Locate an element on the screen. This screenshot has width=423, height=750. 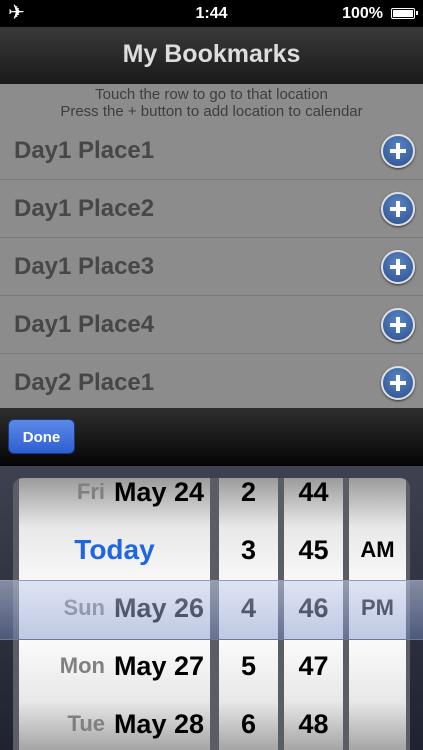
weekday-label: Tue is located at coordinates (86, 723).